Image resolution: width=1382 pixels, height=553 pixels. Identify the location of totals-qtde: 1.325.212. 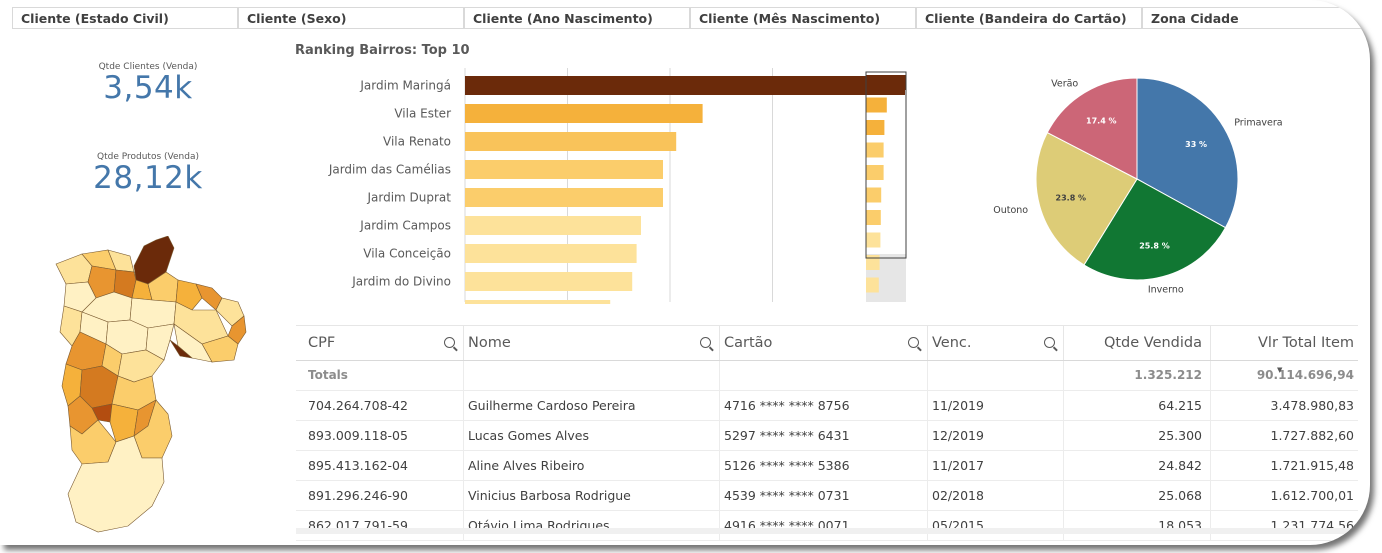
(1137, 375).